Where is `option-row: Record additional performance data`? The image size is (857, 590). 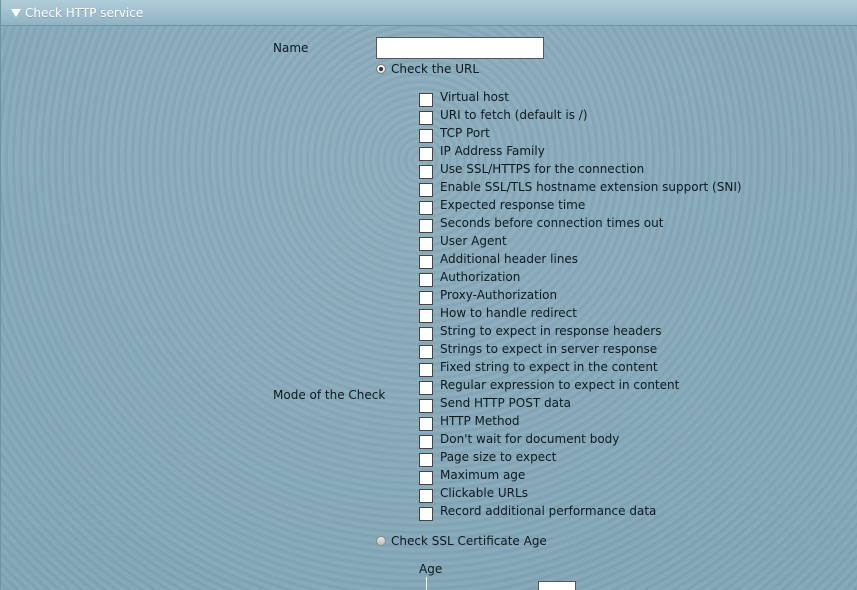 option-row: Record additional performance data is located at coordinates (629, 513).